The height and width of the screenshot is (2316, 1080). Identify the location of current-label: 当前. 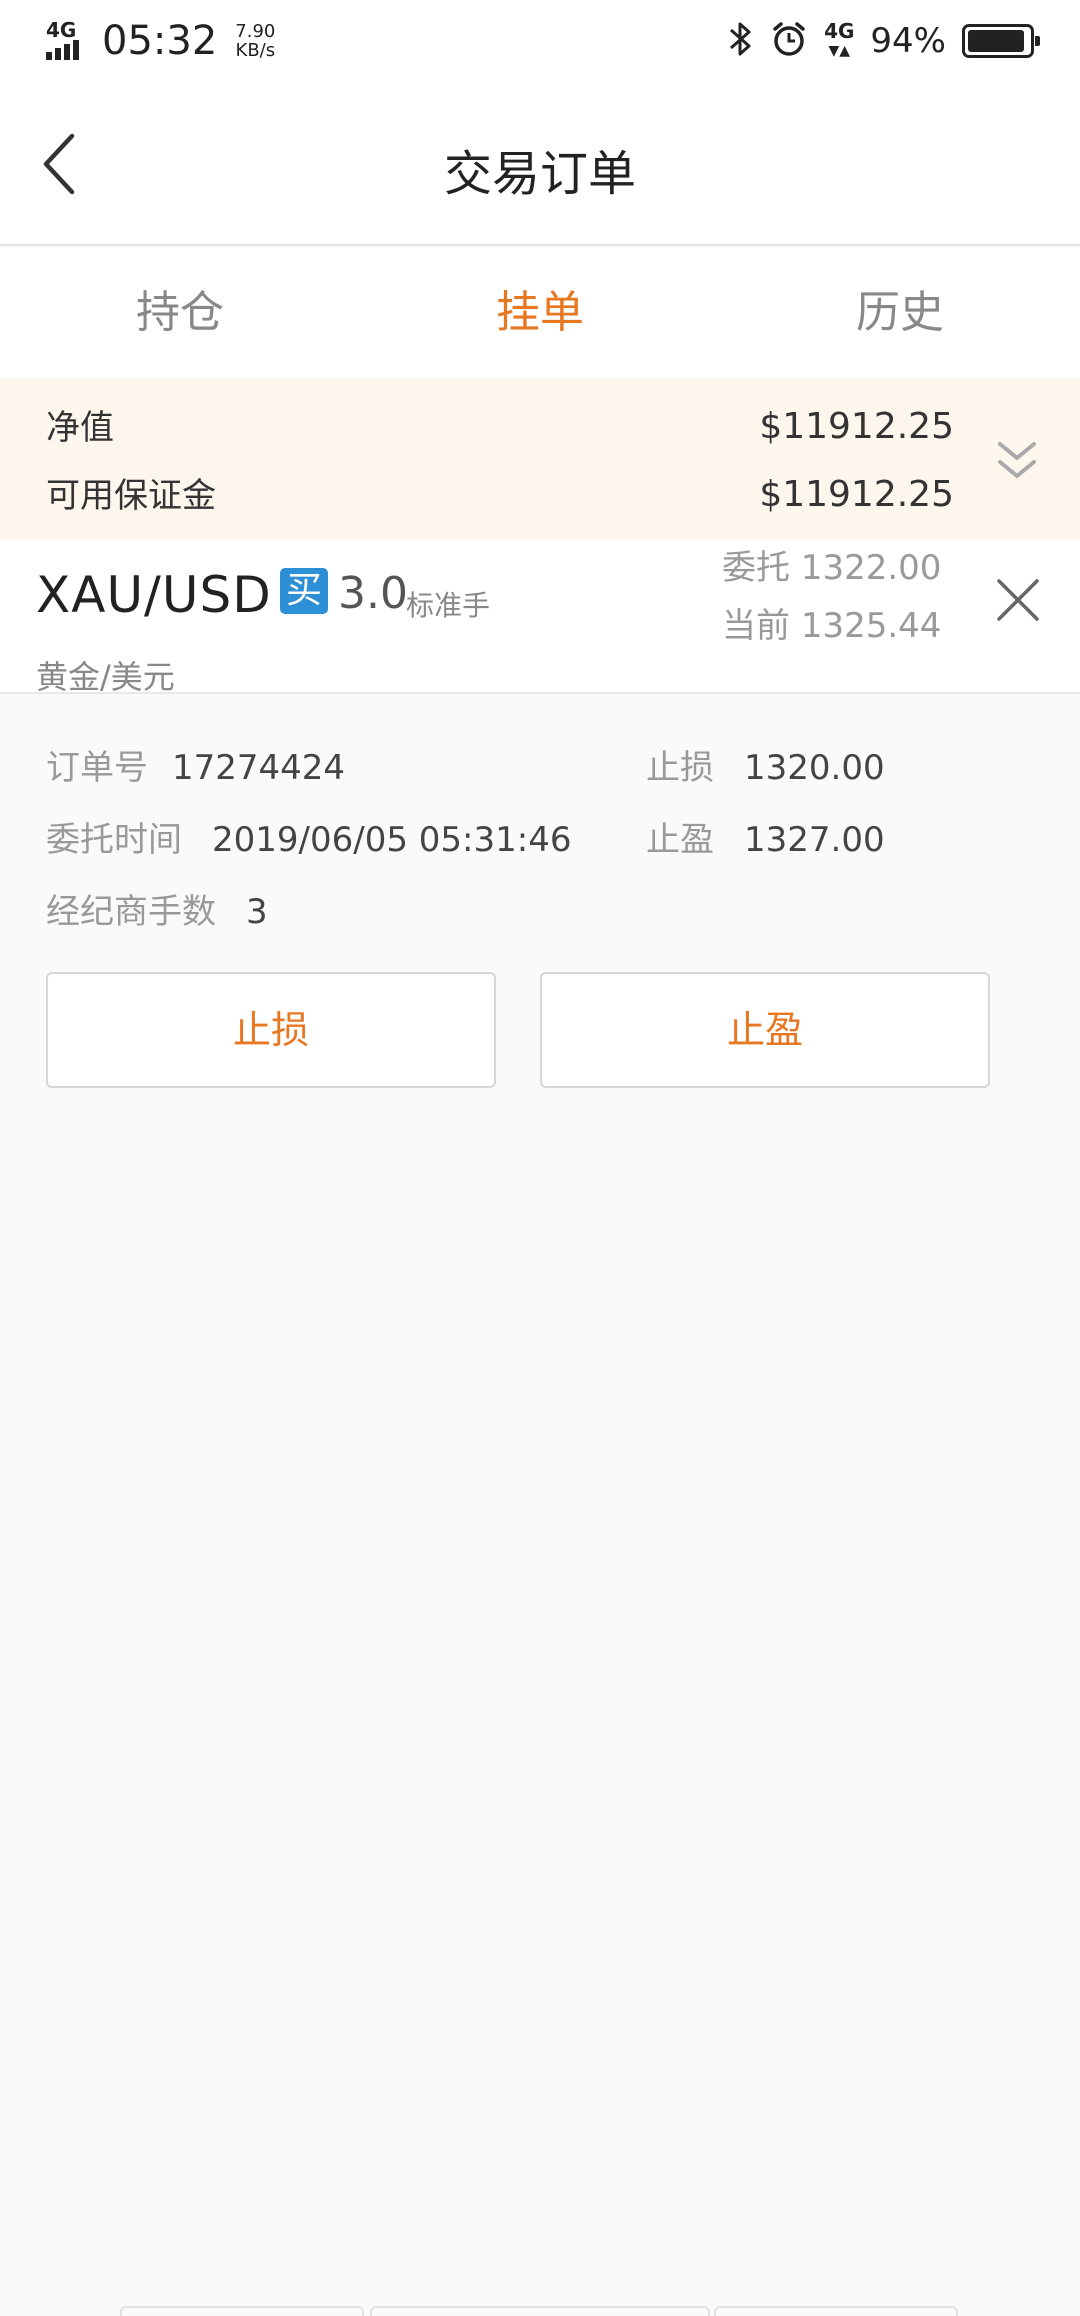
(756, 626).